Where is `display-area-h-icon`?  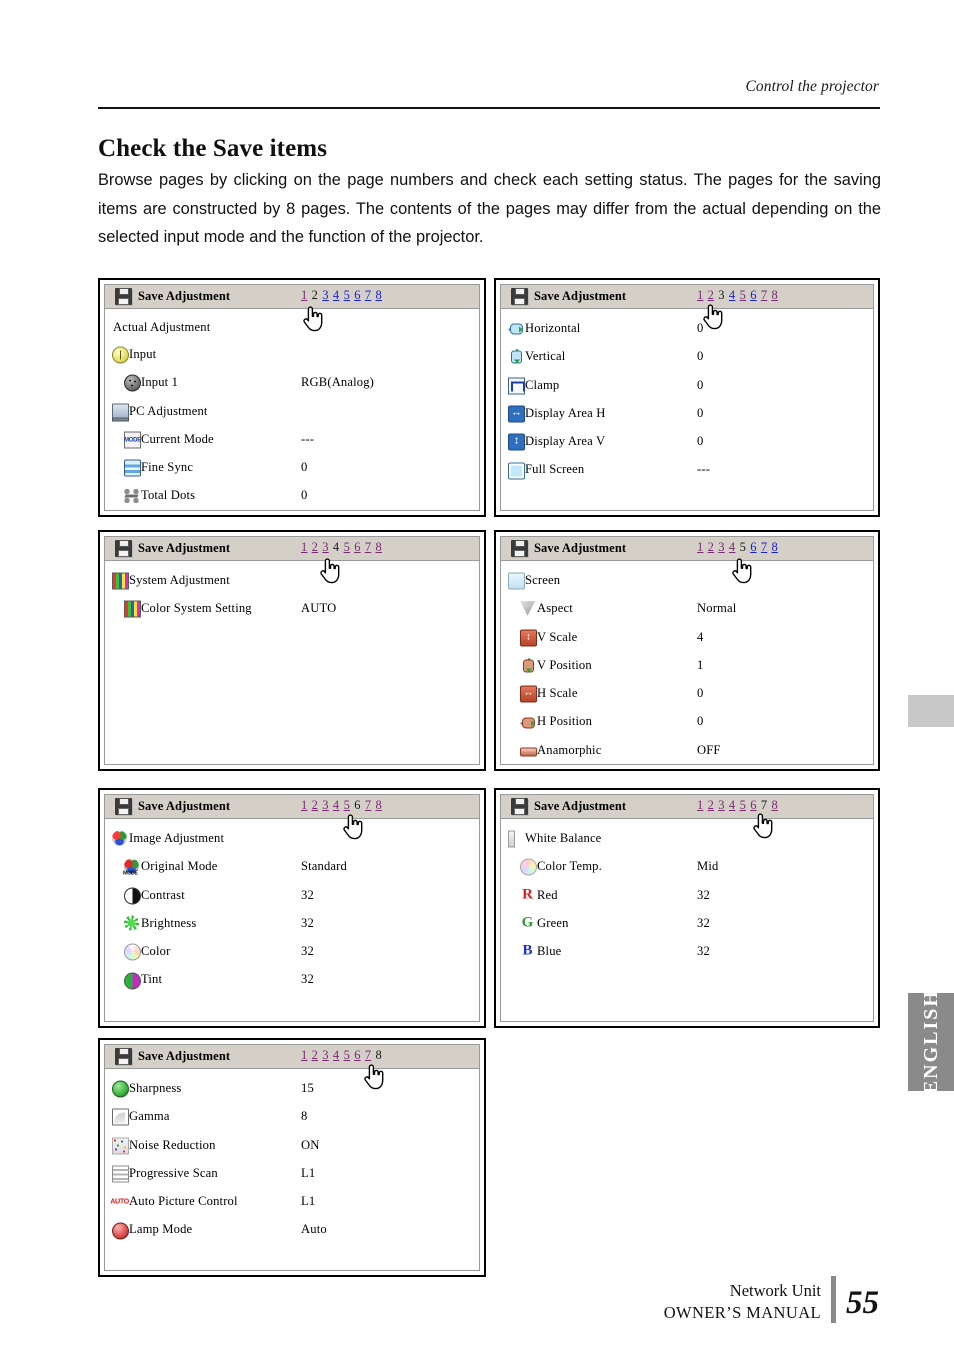
display-area-h-icon is located at coordinates (516, 414).